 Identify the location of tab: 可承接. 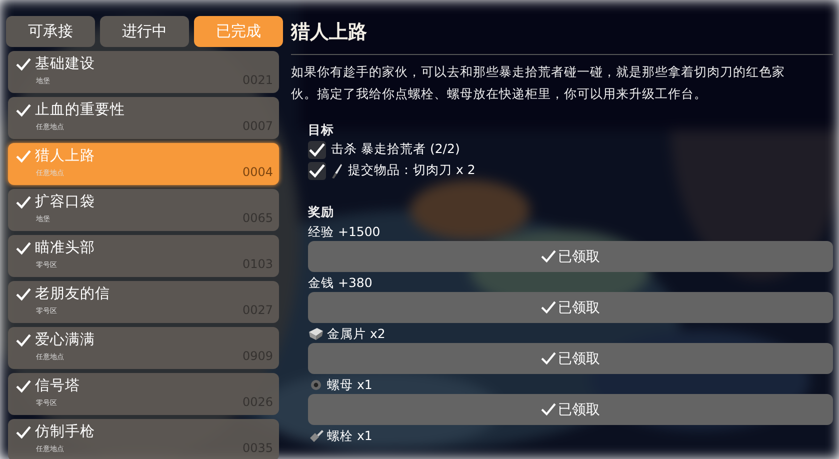
(50, 31).